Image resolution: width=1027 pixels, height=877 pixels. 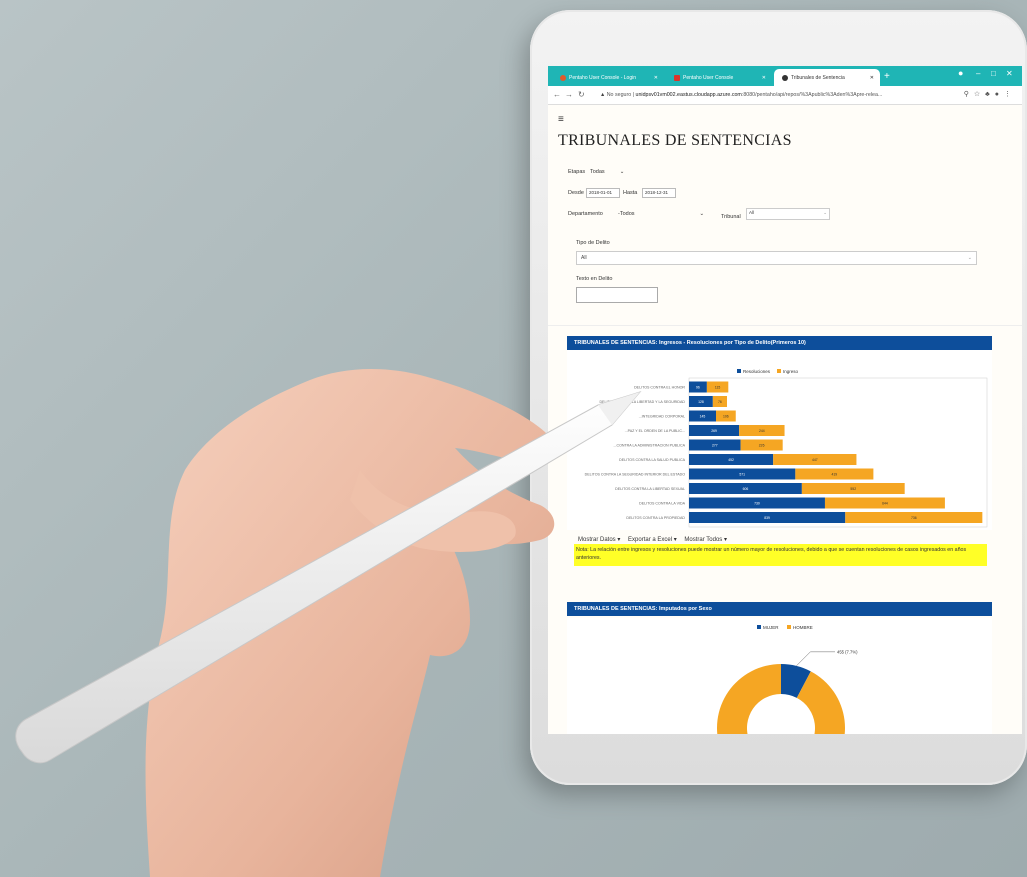 What do you see at coordinates (771, 627) in the screenshot?
I see `legend-label: MUJER` at bounding box center [771, 627].